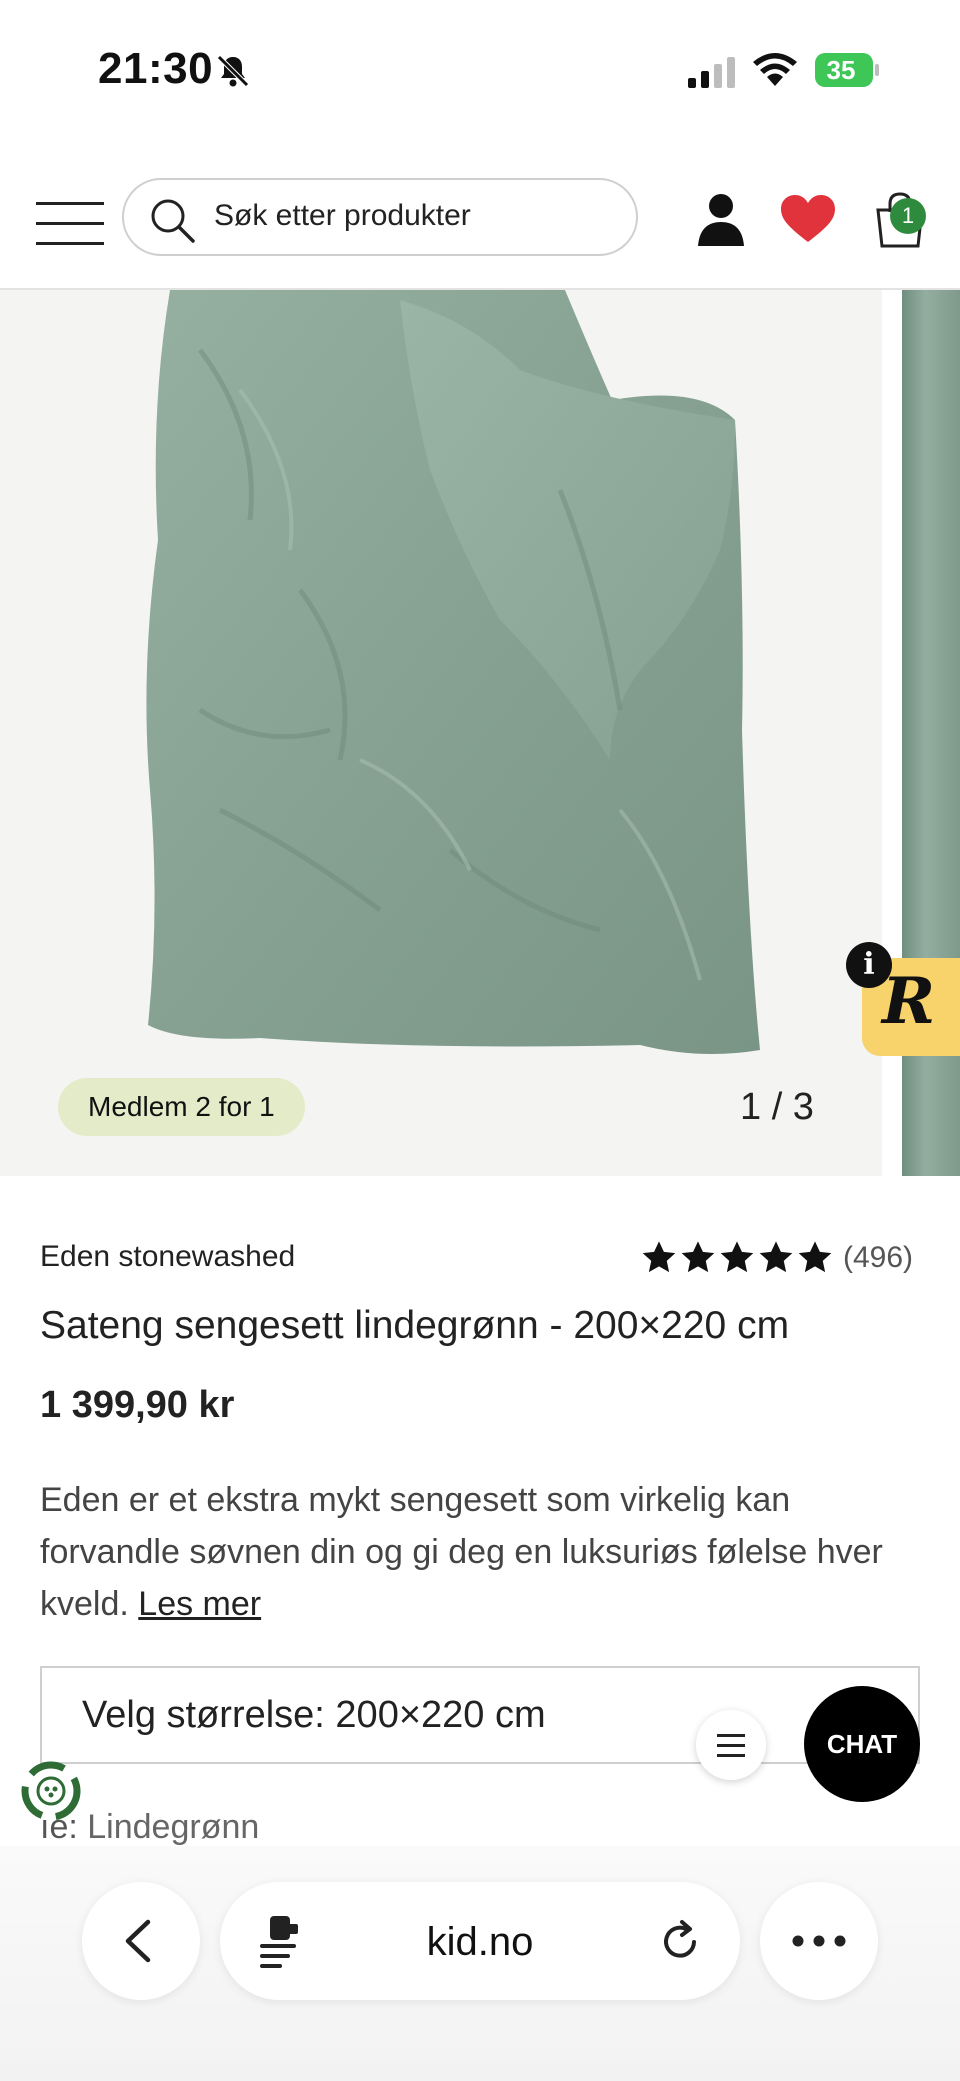  Describe the element at coordinates (173, 221) in the screenshot. I see `search-icon` at that location.